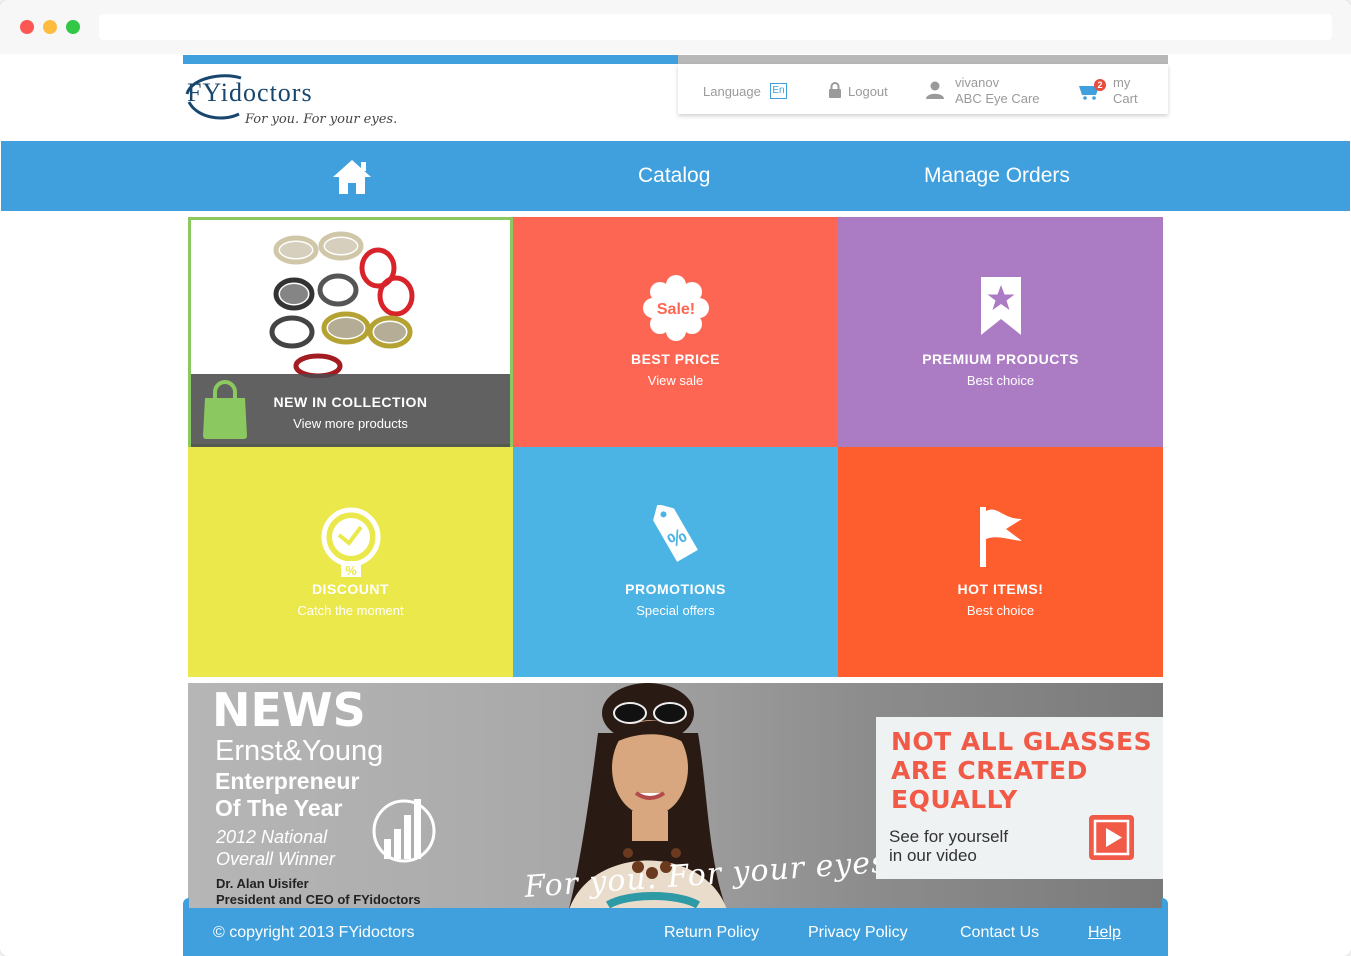 The width and height of the screenshot is (1351, 956). Describe the element at coordinates (977, 82) in the screenshot. I see `username-label: vivanov` at that location.